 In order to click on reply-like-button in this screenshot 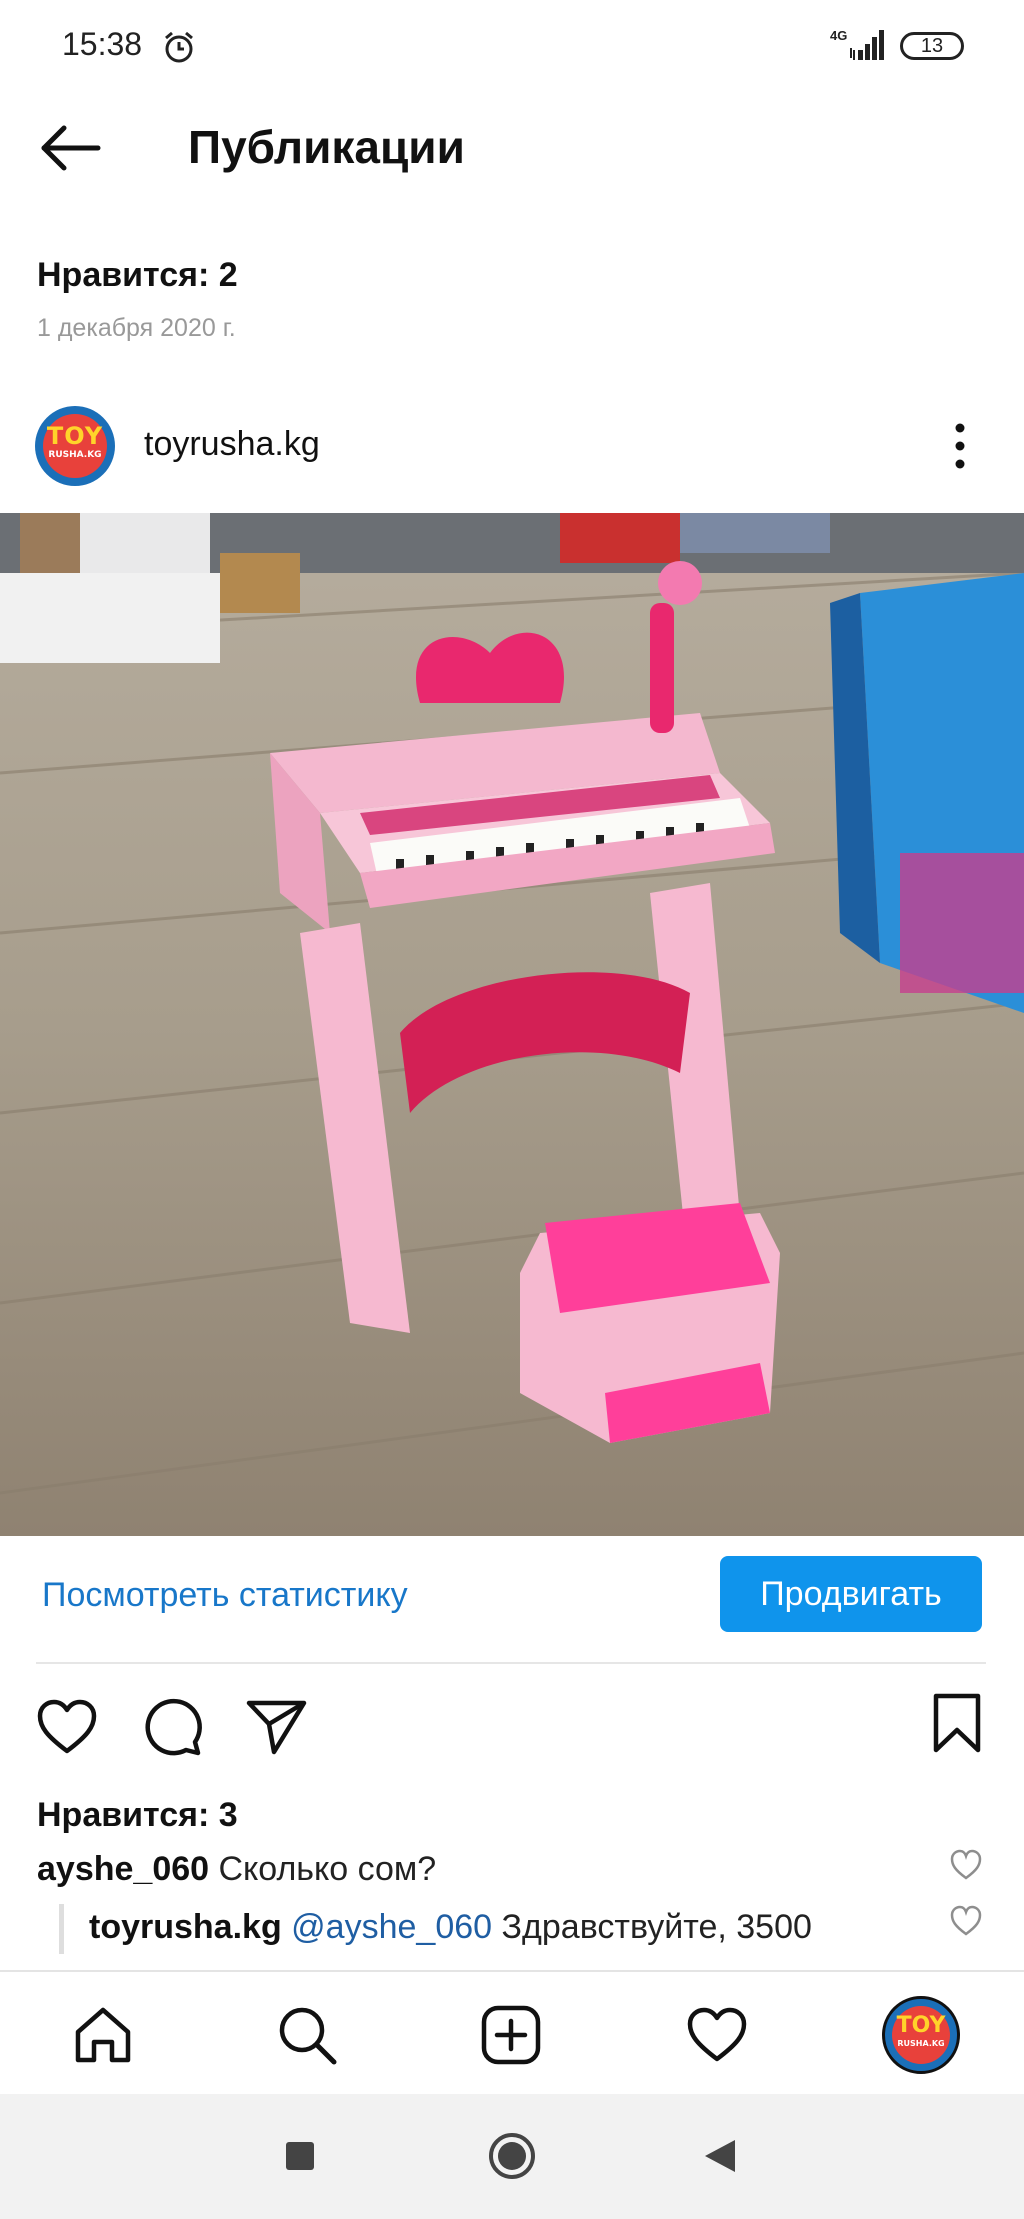, I will do `click(966, 1921)`.